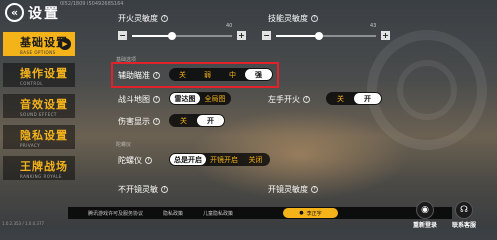 This screenshot has width=497, height=240. Describe the element at coordinates (38, 114) in the screenshot. I see `sidebar-item-sub: SOUND EFFECT` at that location.